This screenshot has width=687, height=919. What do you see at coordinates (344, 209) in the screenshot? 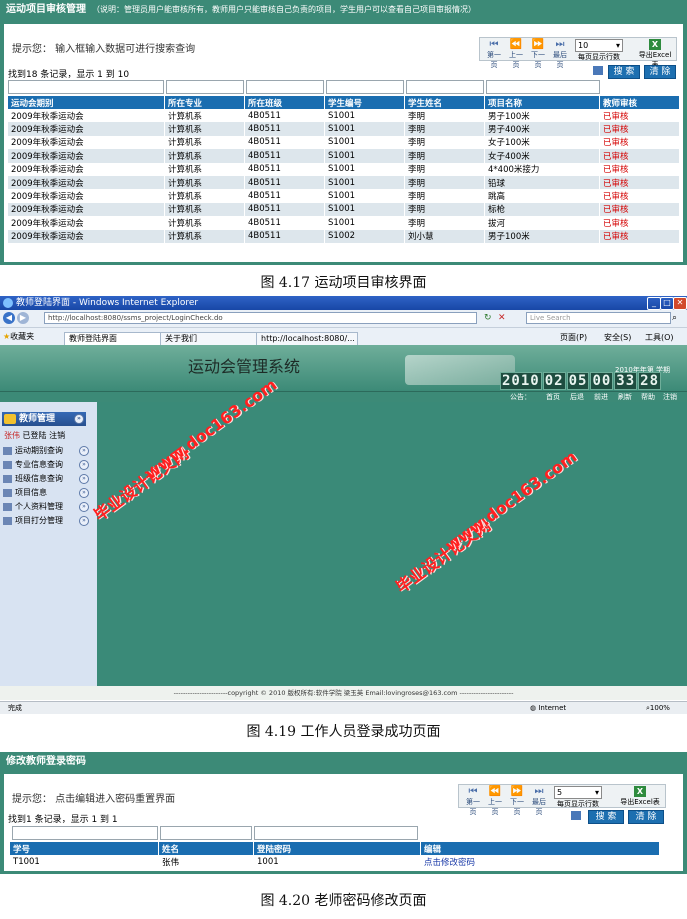
I see `table-row: 2009年秋季运动会 计算机系 4B0511 S1001 李明 标枪 已审核` at bounding box center [344, 209].